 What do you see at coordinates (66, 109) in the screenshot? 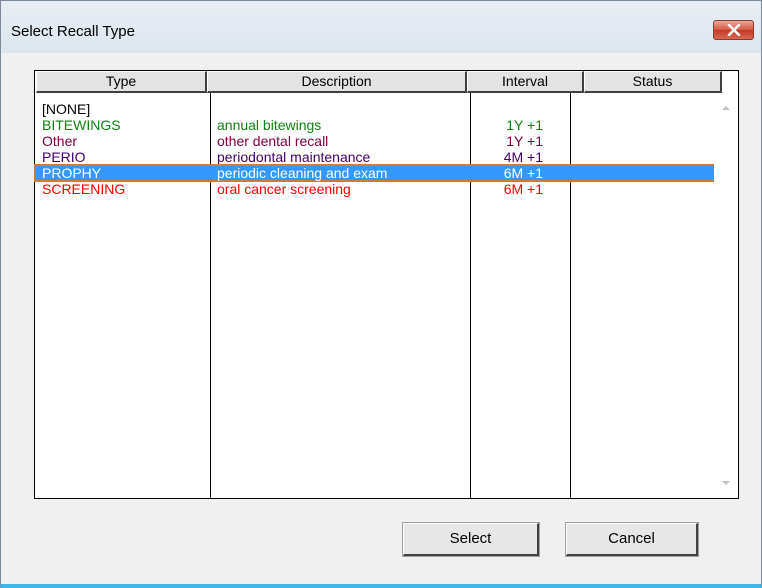
I see `cell-type: [NONE]` at bounding box center [66, 109].